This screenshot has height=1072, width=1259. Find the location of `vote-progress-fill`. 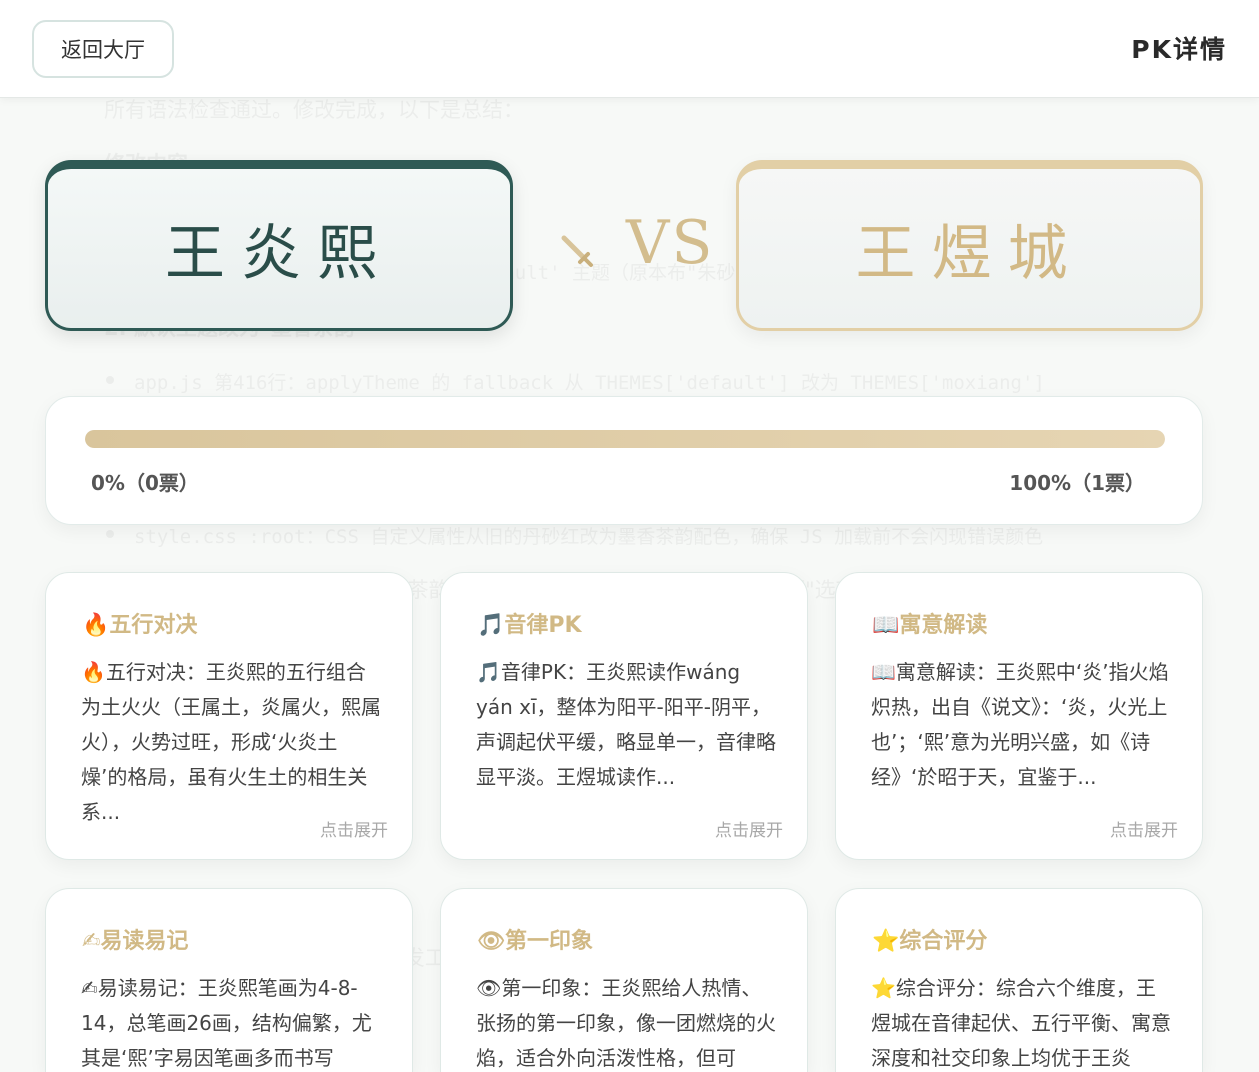

vote-progress-fill is located at coordinates (625, 439).